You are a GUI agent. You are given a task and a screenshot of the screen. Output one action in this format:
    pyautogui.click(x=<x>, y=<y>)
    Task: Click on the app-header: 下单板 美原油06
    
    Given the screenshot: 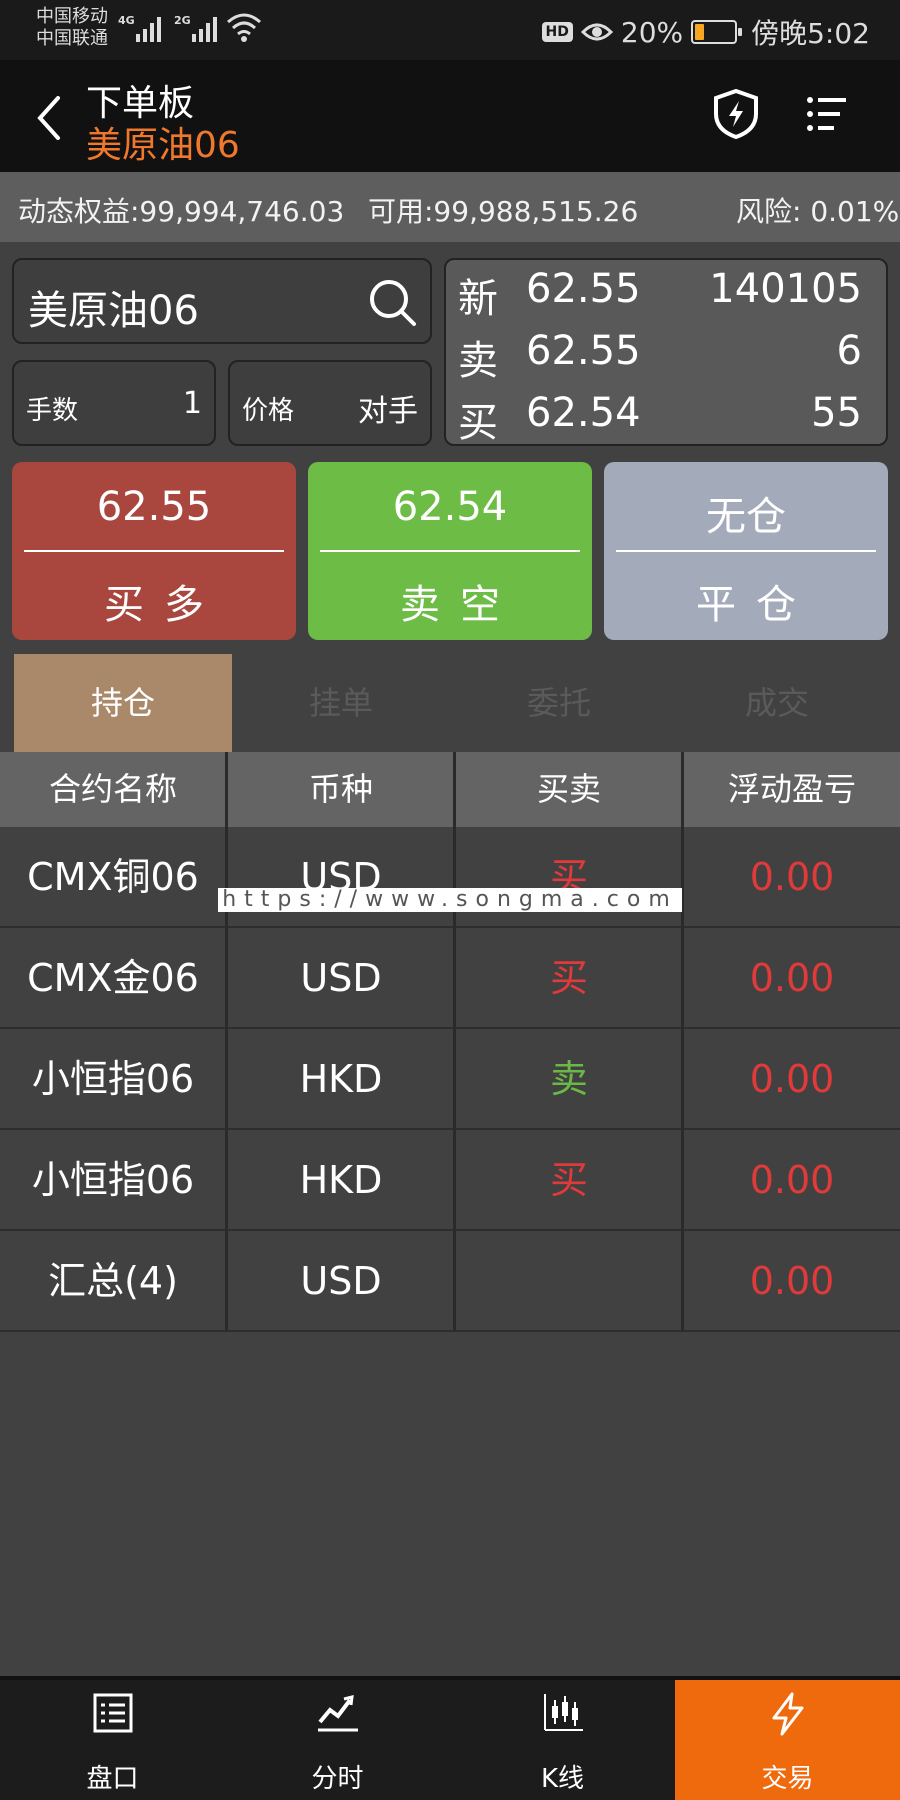 What is the action you would take?
    pyautogui.click(x=450, y=116)
    